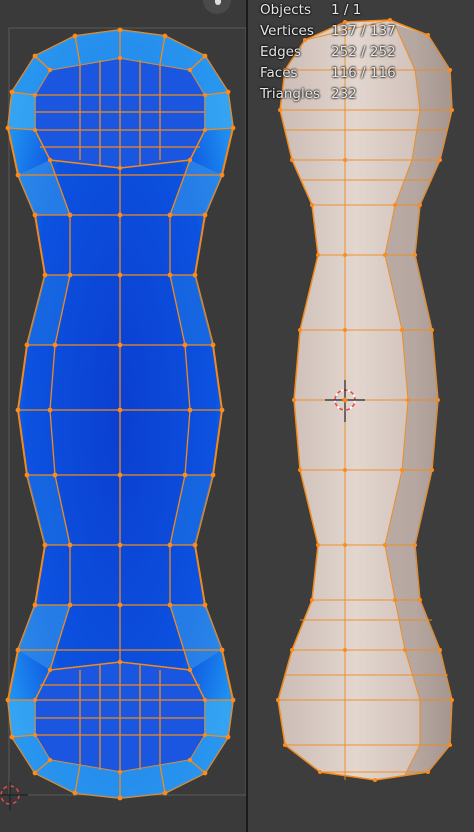  I want to click on stat-label: Vertices, so click(287, 31).